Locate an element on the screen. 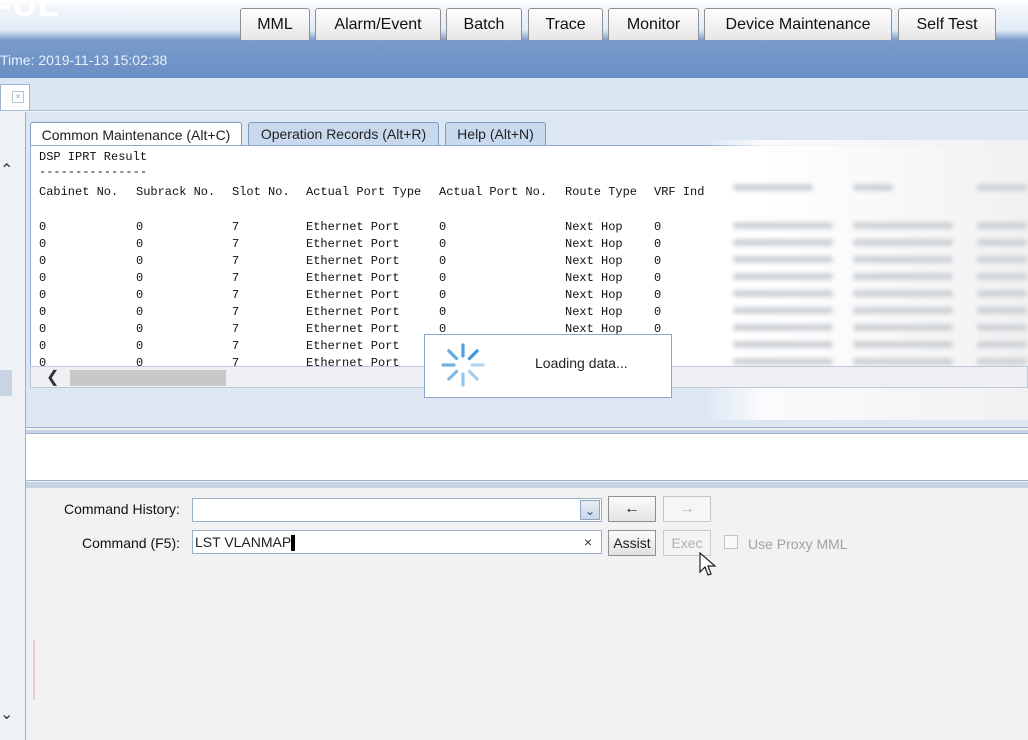 This screenshot has width=1028, height=740. batch-button: Batch is located at coordinates (484, 24).